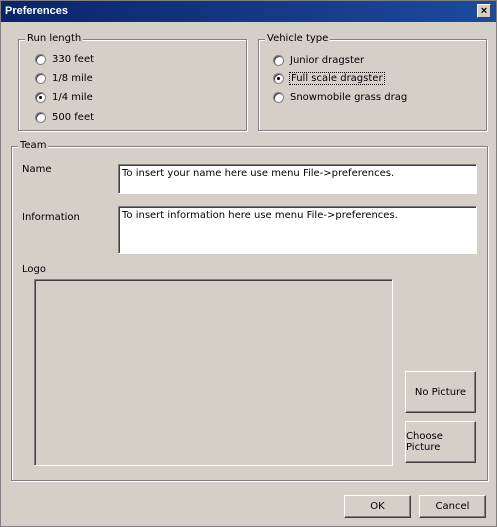 This screenshot has width=497, height=527. I want to click on cancel-button: Cancel, so click(452, 506).